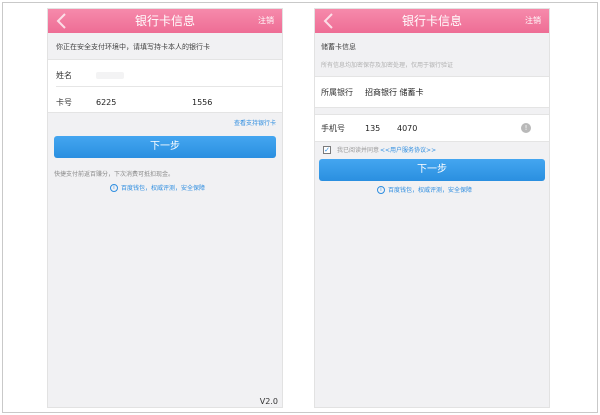 The height and width of the screenshot is (415, 600). What do you see at coordinates (255, 123) in the screenshot?
I see `supported-banks-link: 查看支持银行卡` at bounding box center [255, 123].